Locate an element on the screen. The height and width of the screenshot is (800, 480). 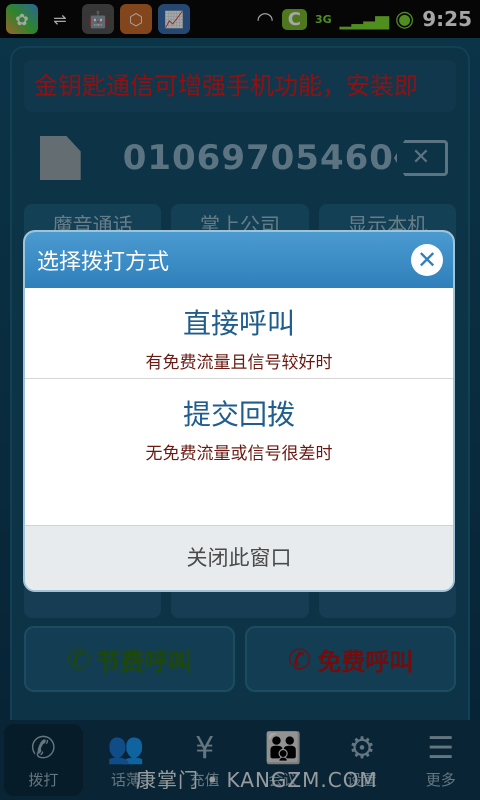
direct-call-option: 直接呼叫 有免费流量且信号较好时 is located at coordinates (239, 333).